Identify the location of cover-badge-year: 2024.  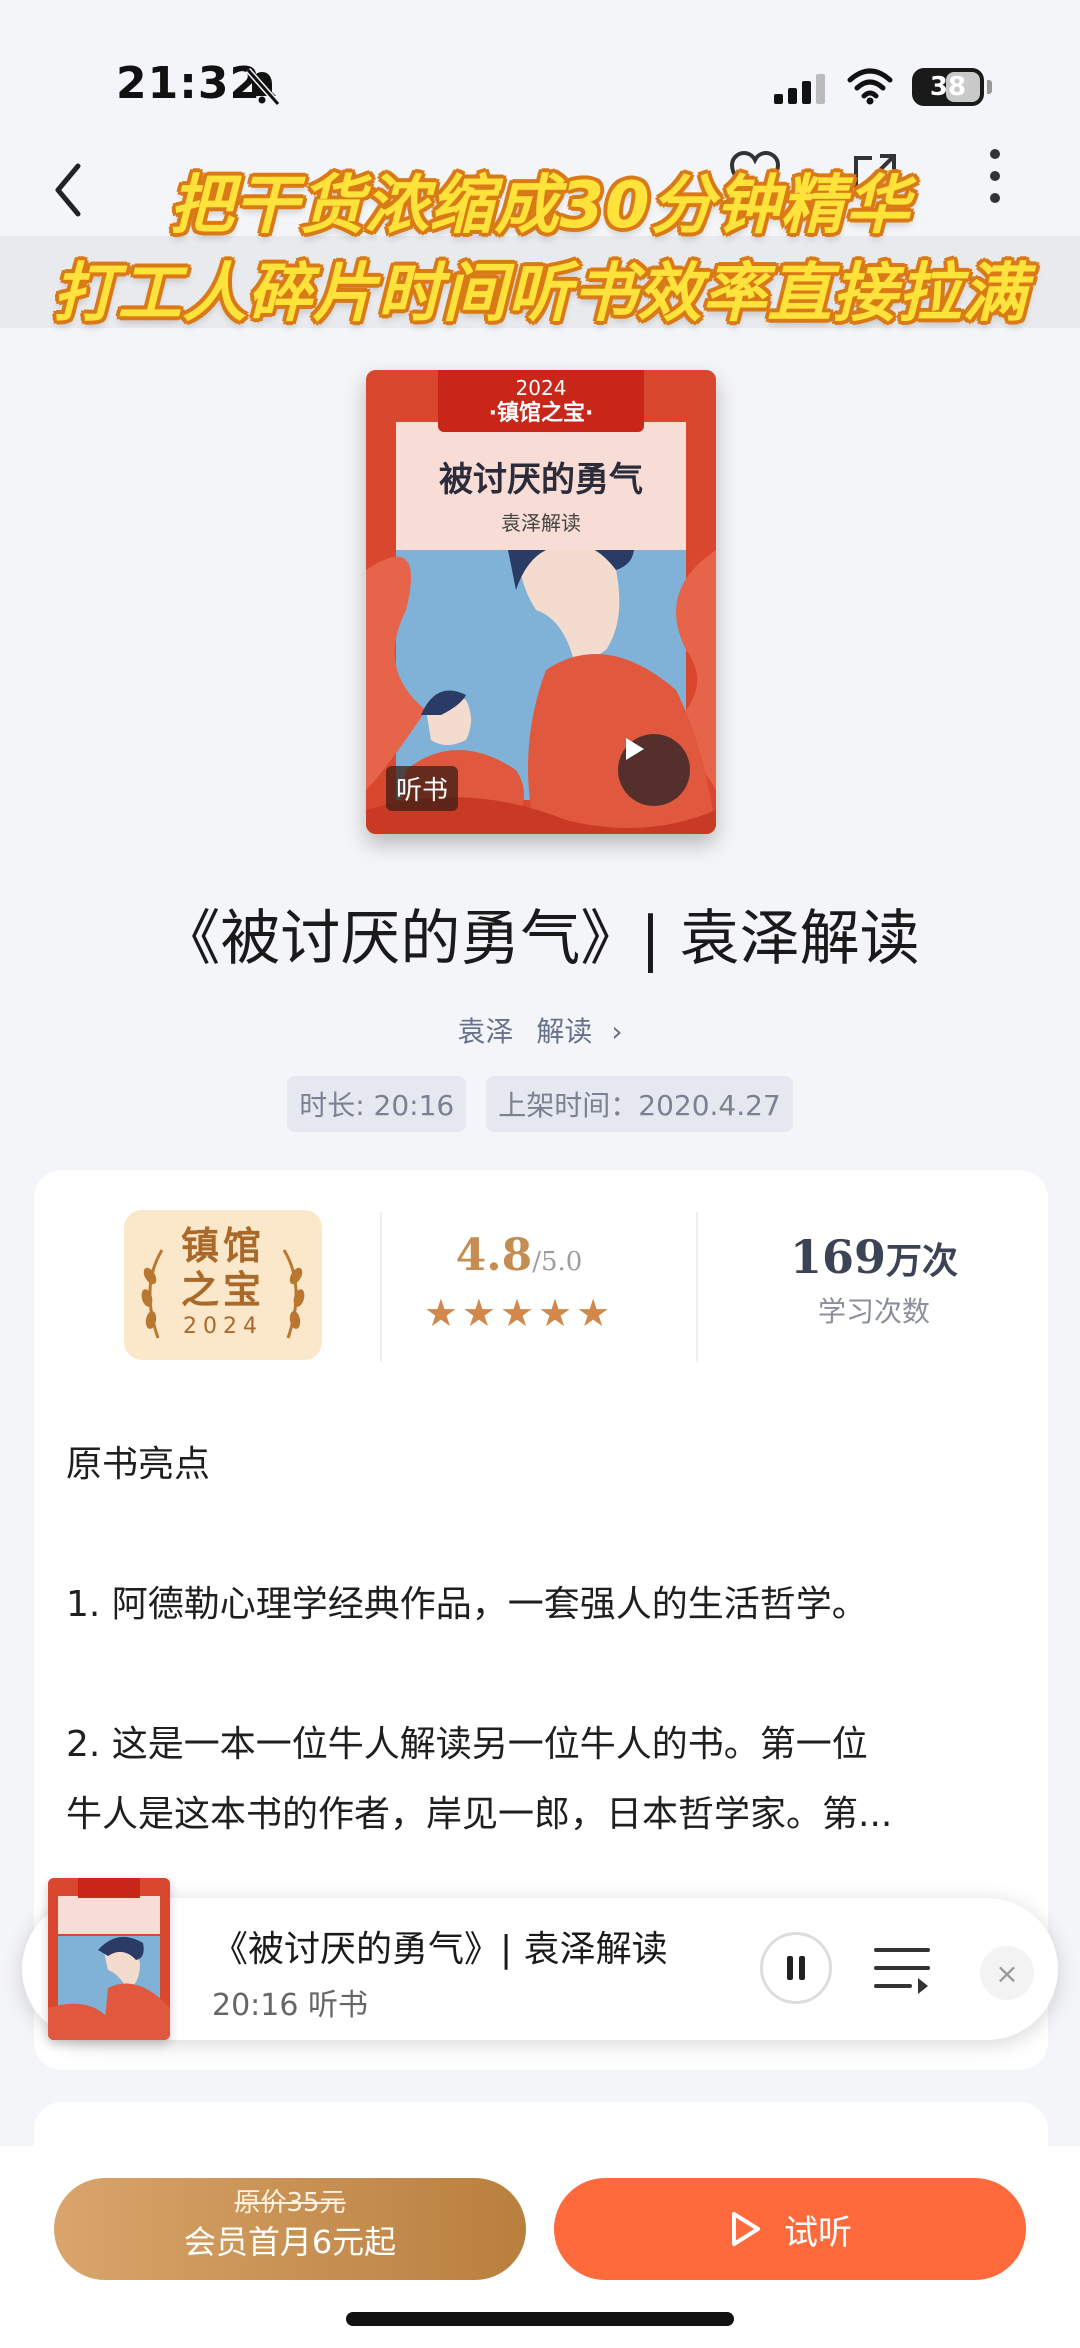
(541, 388).